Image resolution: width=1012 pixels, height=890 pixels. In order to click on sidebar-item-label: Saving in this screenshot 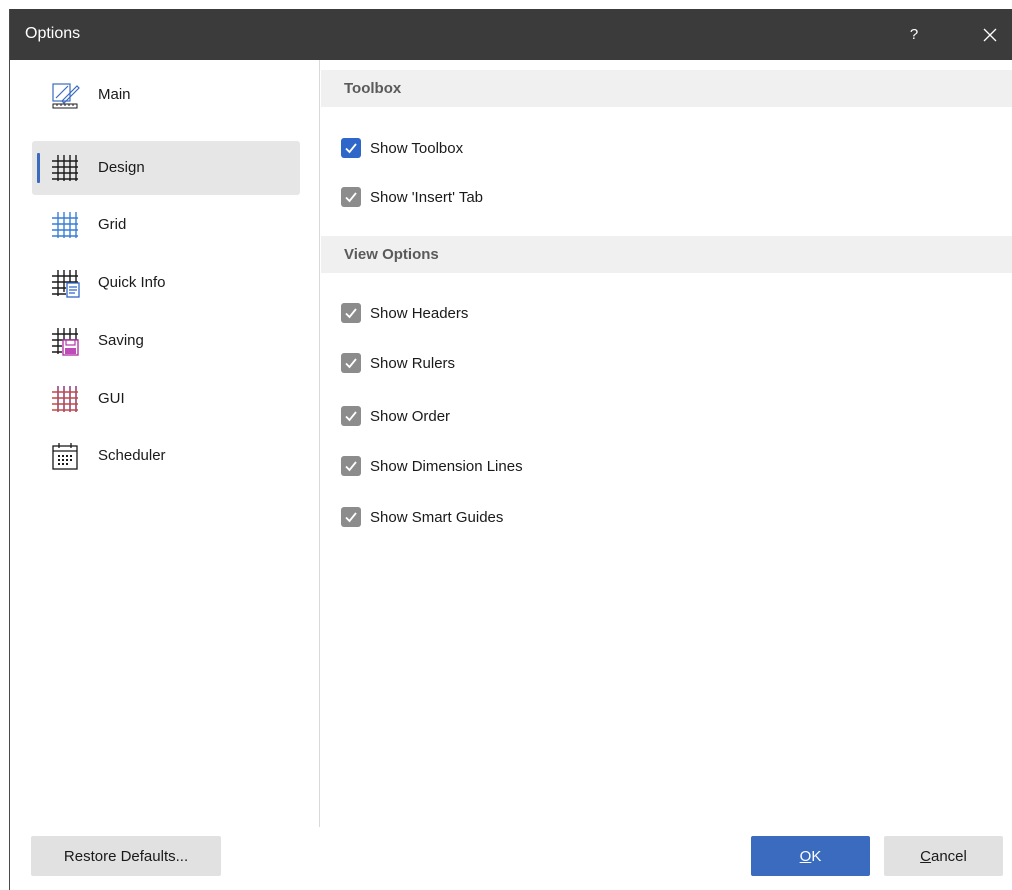, I will do `click(121, 340)`.